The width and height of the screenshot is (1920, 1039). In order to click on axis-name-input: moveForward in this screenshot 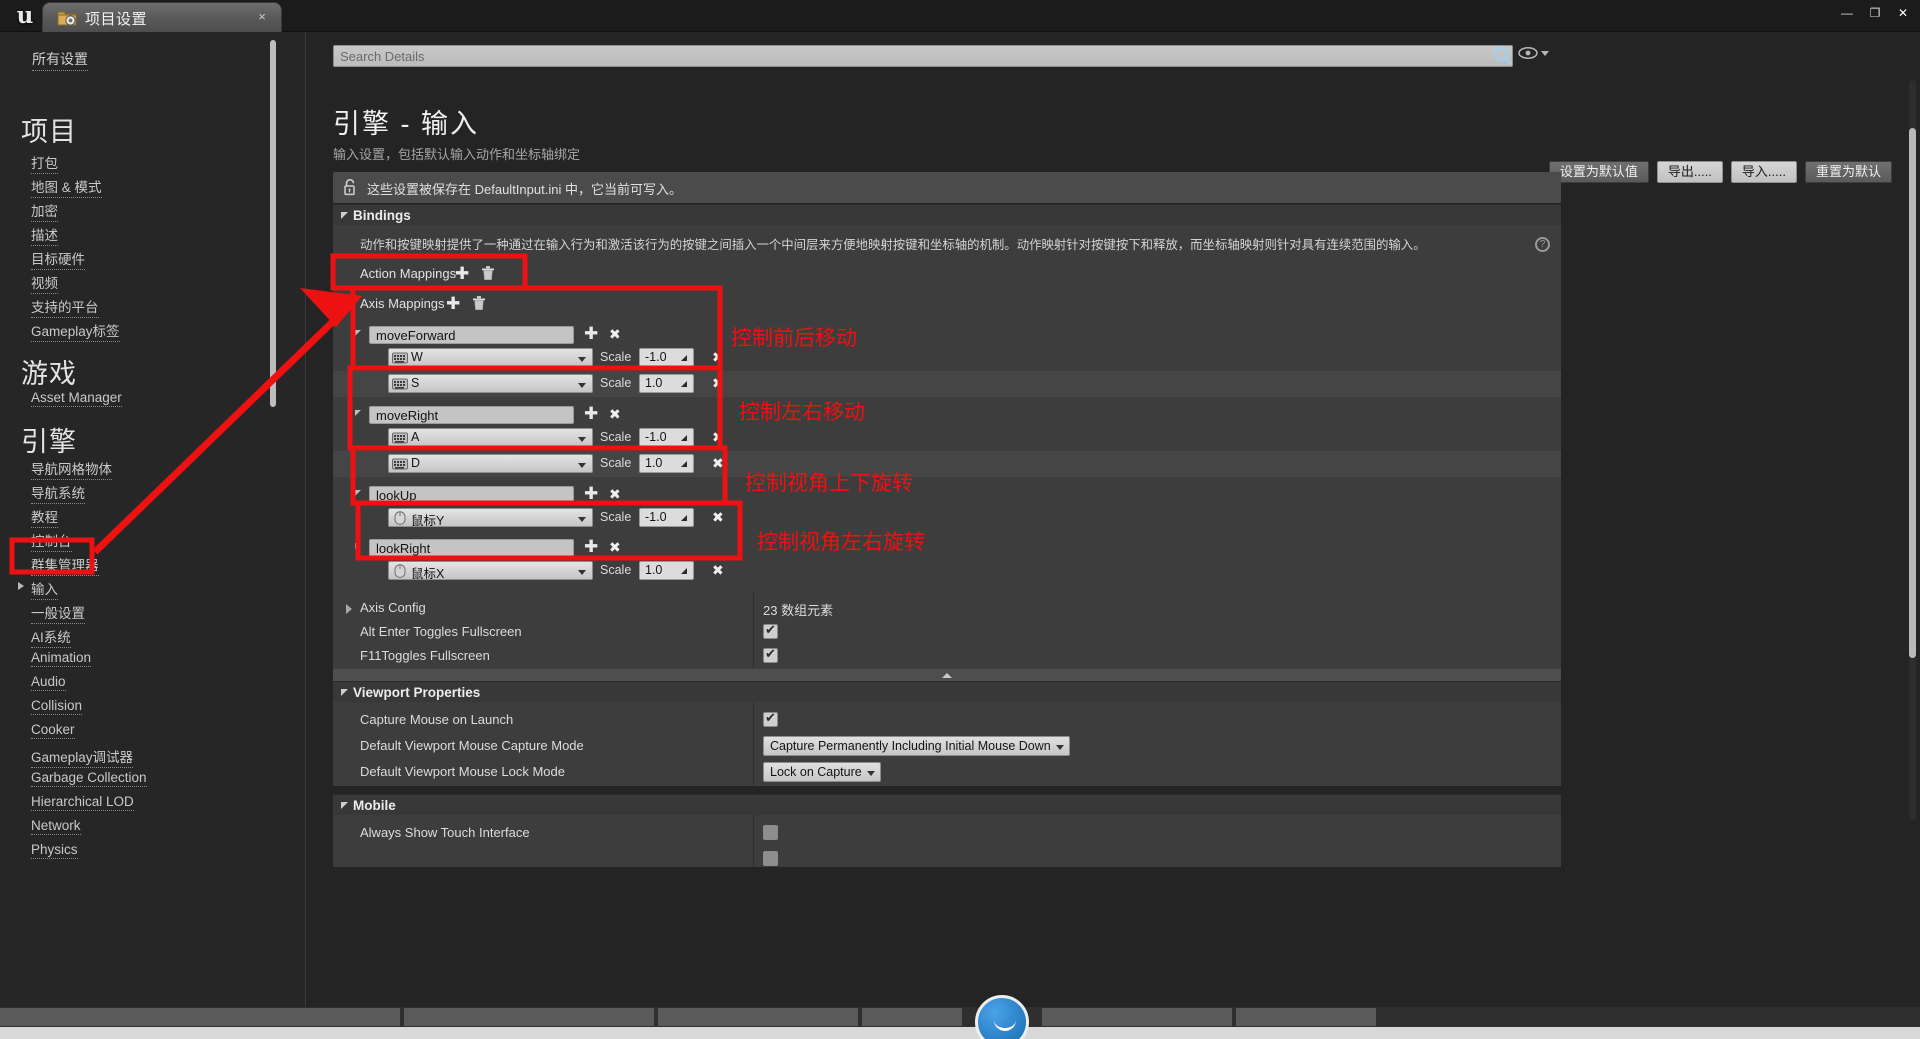, I will do `click(471, 335)`.